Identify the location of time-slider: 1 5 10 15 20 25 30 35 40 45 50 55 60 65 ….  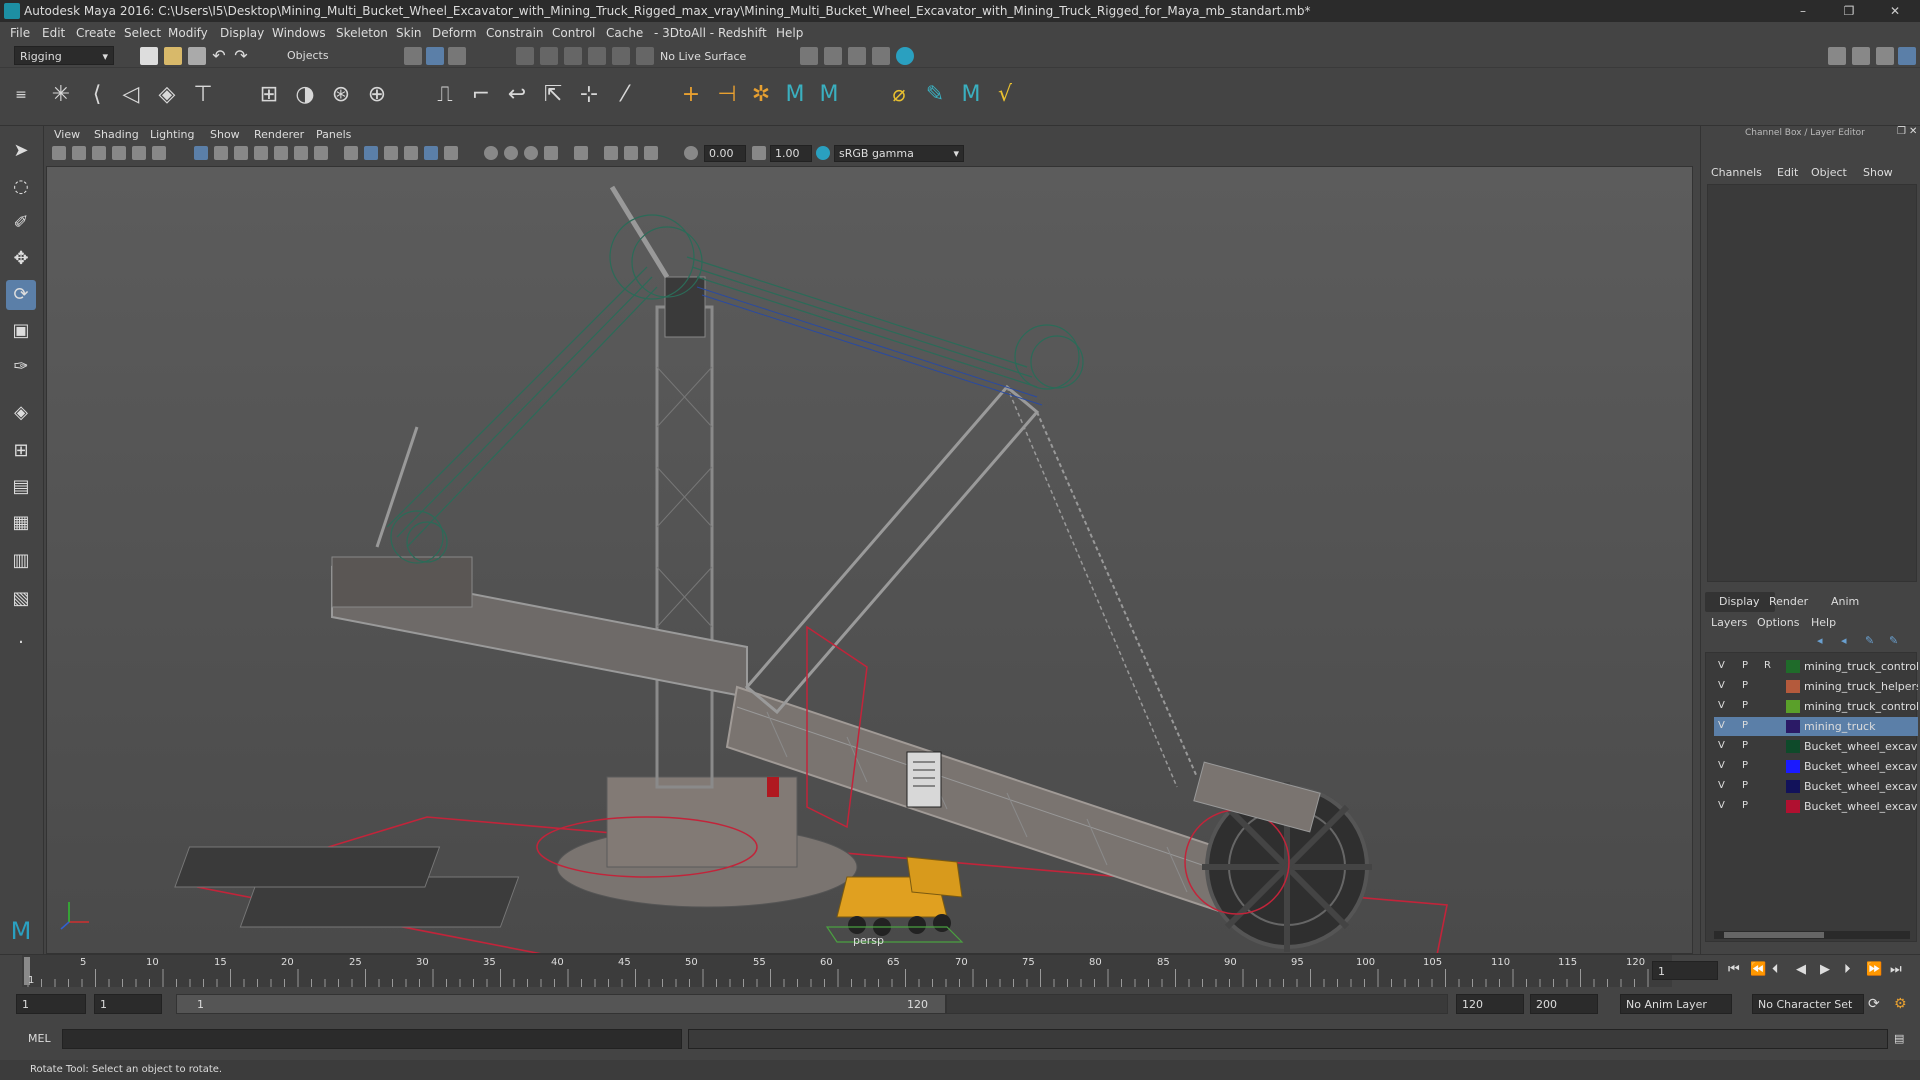
(960, 970).